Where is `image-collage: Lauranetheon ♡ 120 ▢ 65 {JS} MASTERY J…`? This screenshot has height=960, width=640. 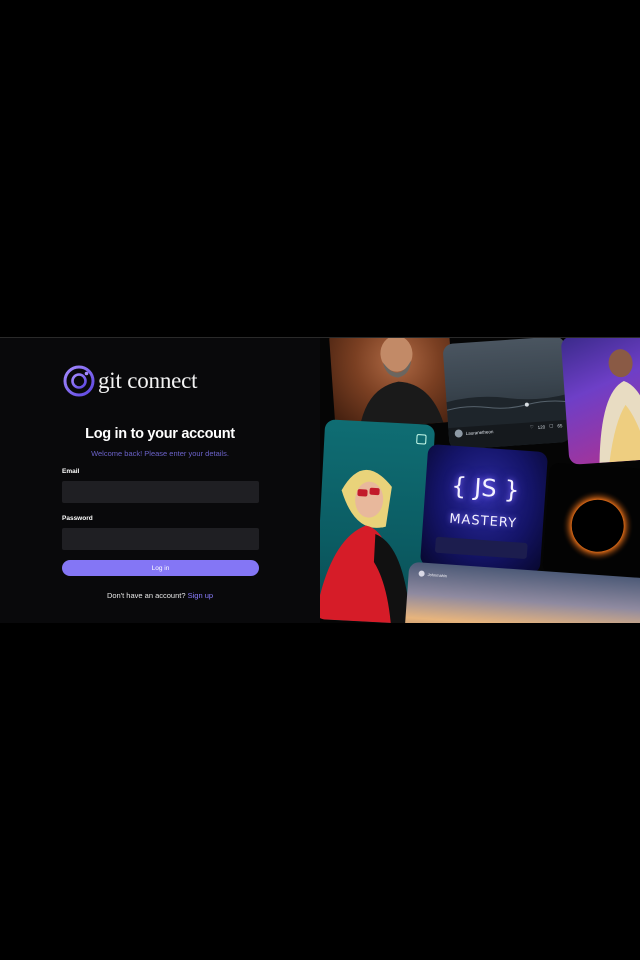
image-collage: Lauranetheon ♡ 120 ▢ 65 {JS} MASTERY J… is located at coordinates (480, 480).